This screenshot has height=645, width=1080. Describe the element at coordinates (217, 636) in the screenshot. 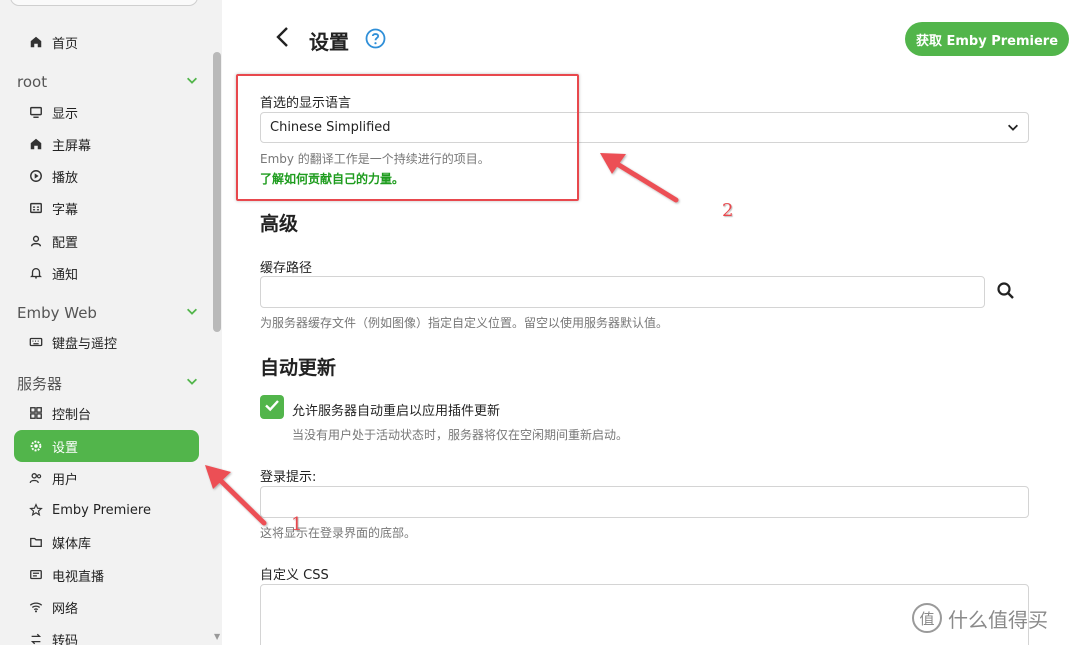

I see `scroll-down-arrow-icon: ▼` at that location.